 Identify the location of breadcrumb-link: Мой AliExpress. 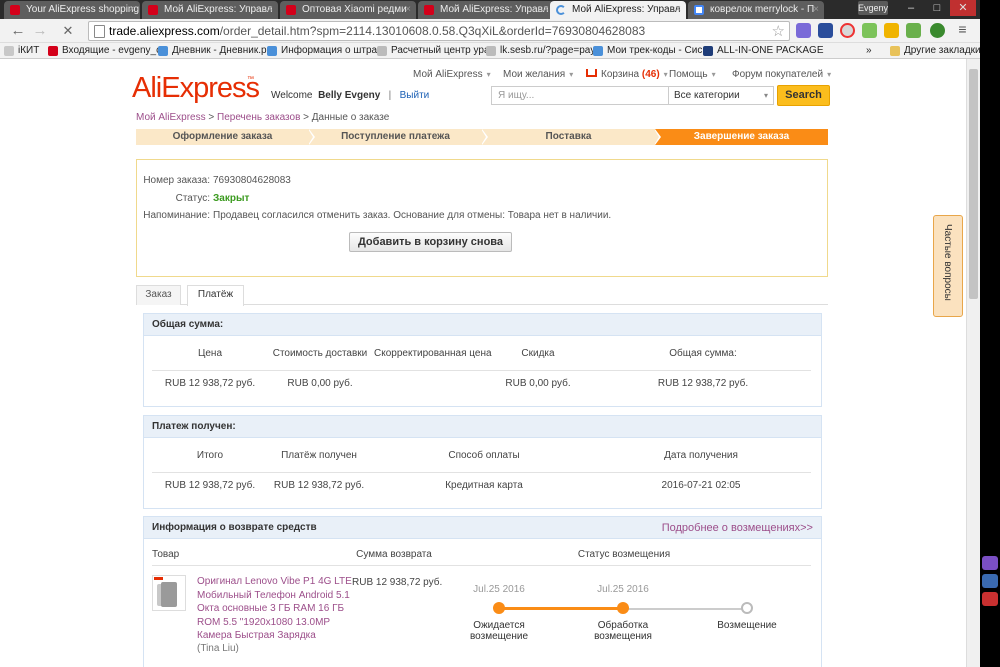
(171, 117).